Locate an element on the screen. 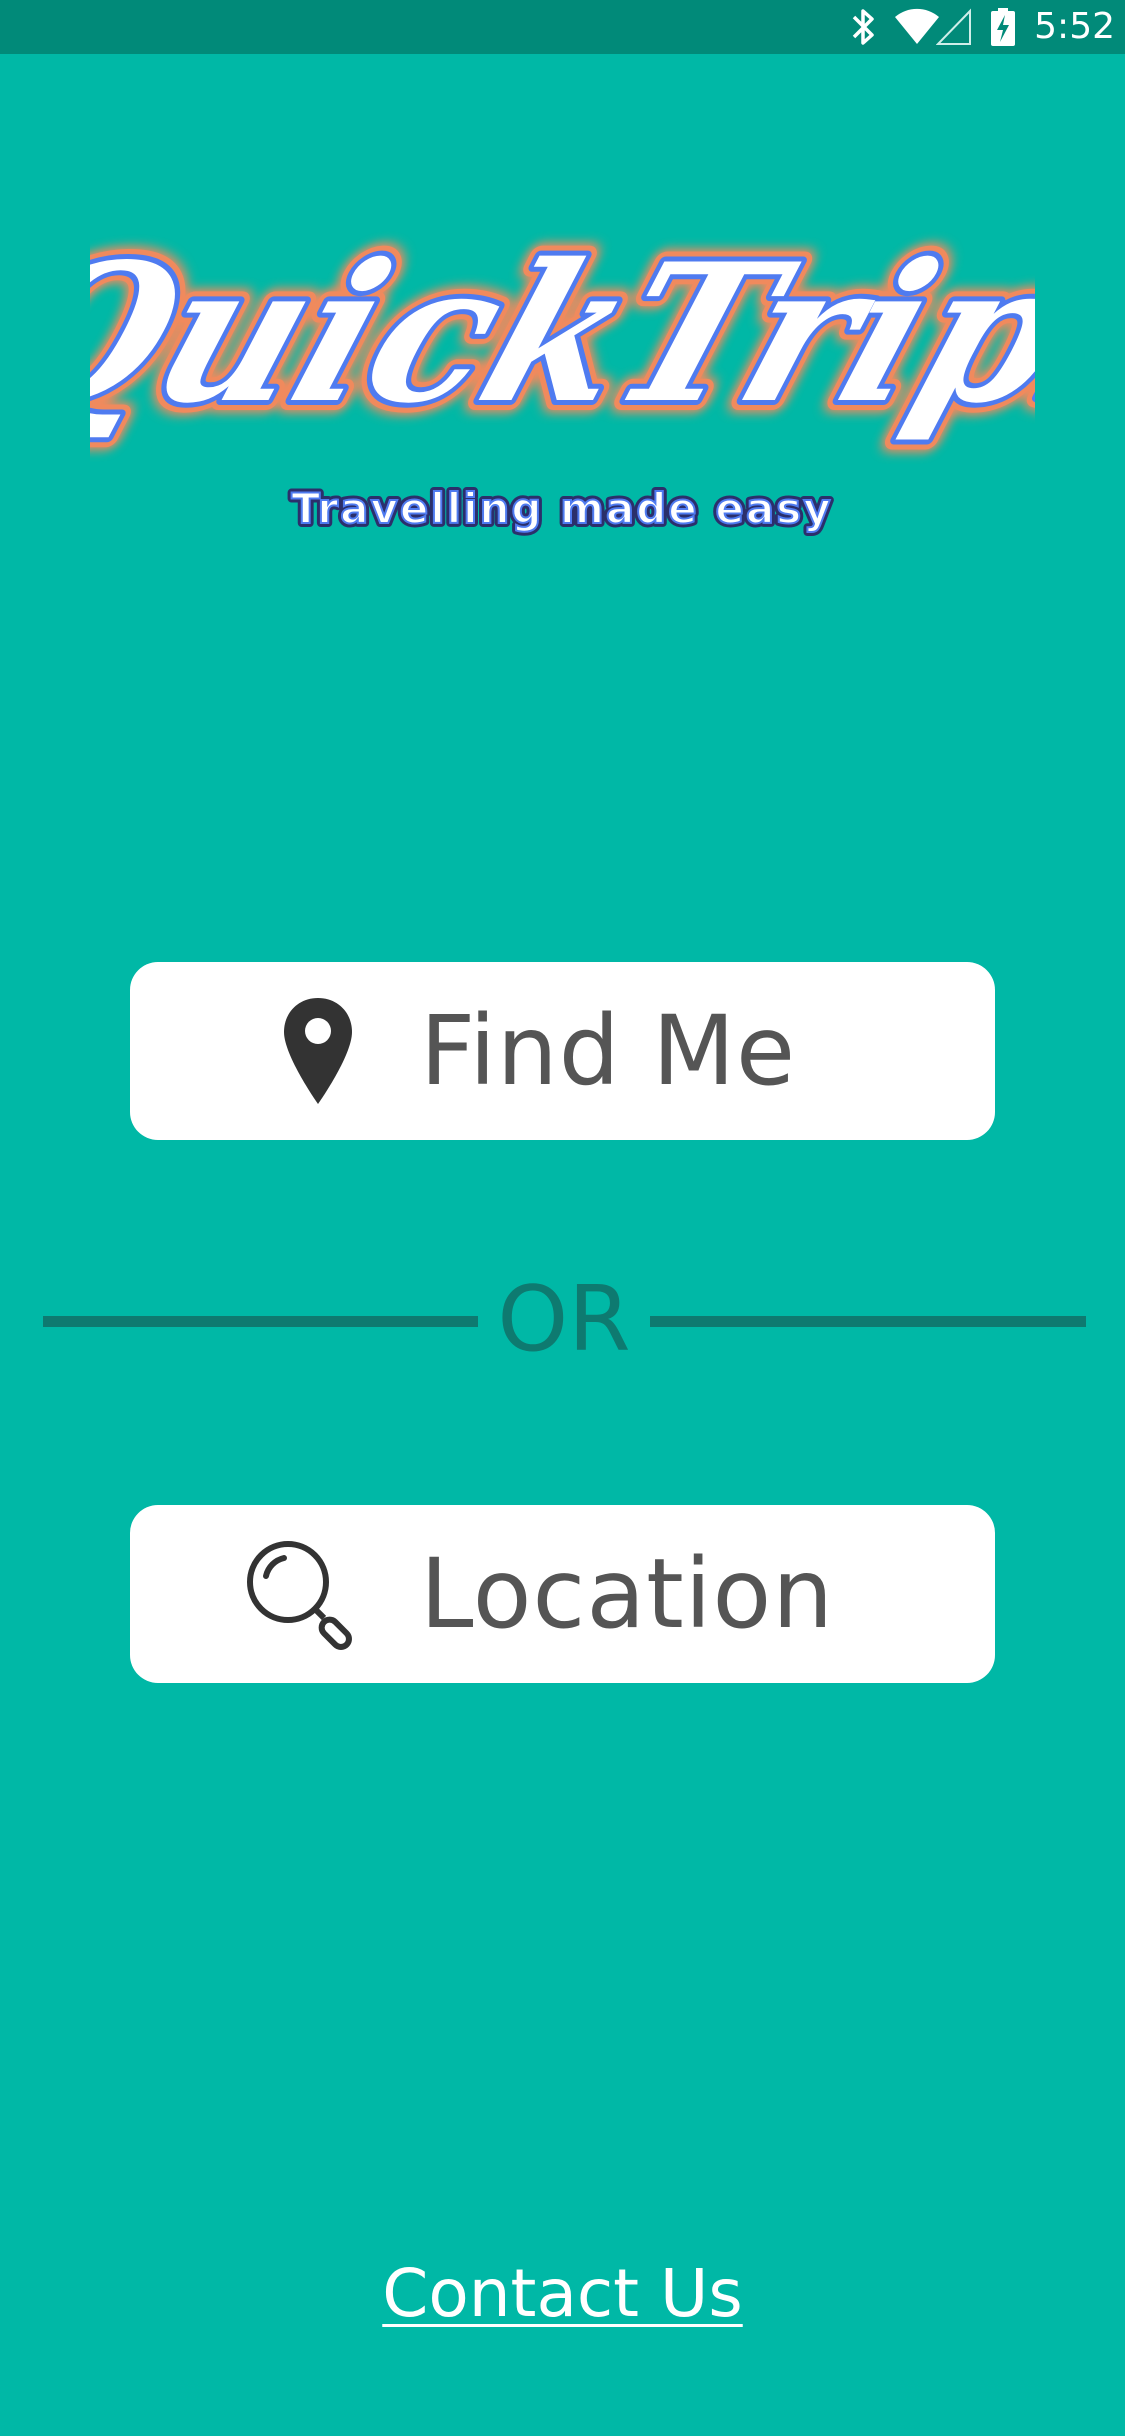 This screenshot has height=2436, width=1125. bluetooth-icon is located at coordinates (863, 27).